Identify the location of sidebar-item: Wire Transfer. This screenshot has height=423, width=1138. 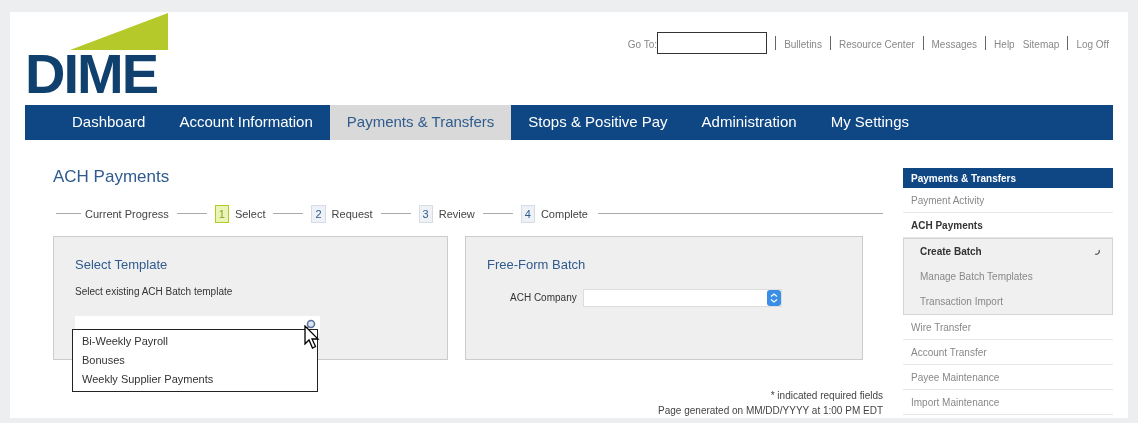
(1008, 327).